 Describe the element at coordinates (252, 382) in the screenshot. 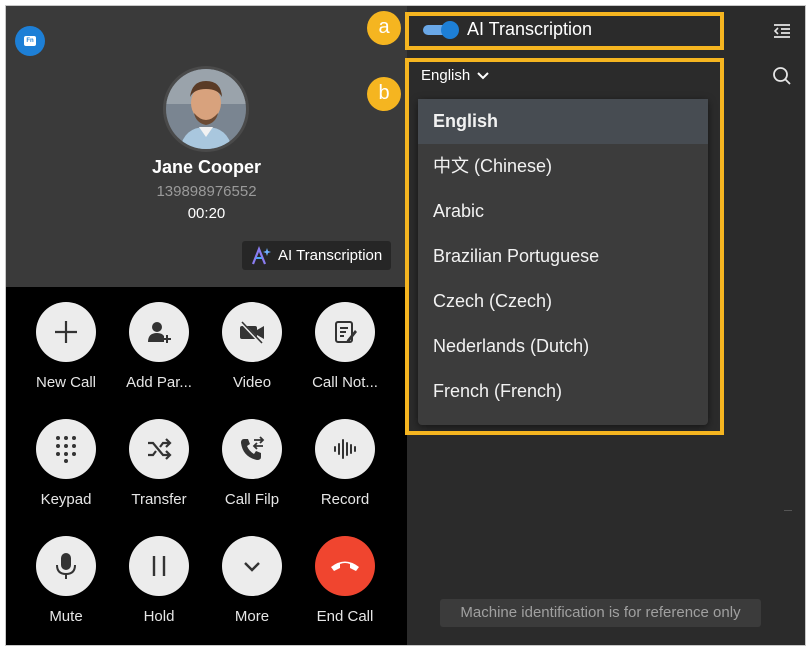

I see `video-label: Video` at that location.